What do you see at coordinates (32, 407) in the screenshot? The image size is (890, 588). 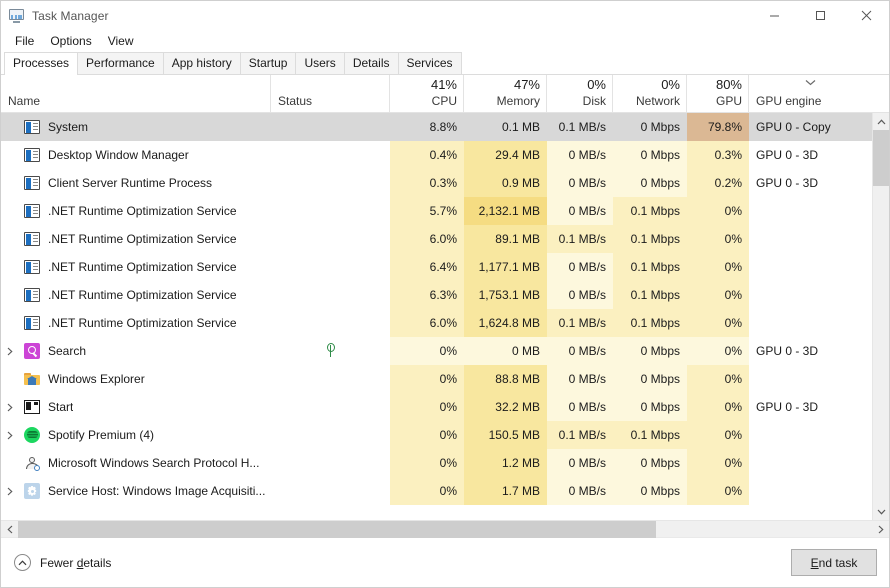 I see `start-icon` at bounding box center [32, 407].